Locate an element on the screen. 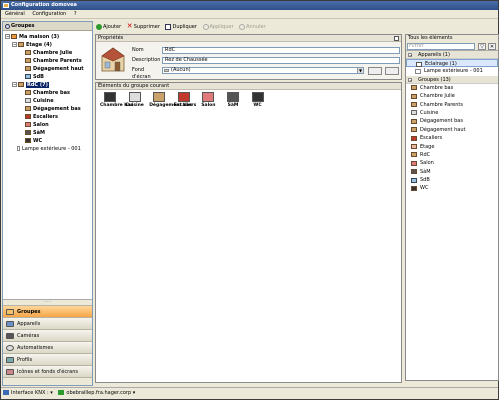 Image resolution: width=499 pixels, height=400 pixels. tree-node-ma-maison: − Ma maison (3) is located at coordinates (47, 37).